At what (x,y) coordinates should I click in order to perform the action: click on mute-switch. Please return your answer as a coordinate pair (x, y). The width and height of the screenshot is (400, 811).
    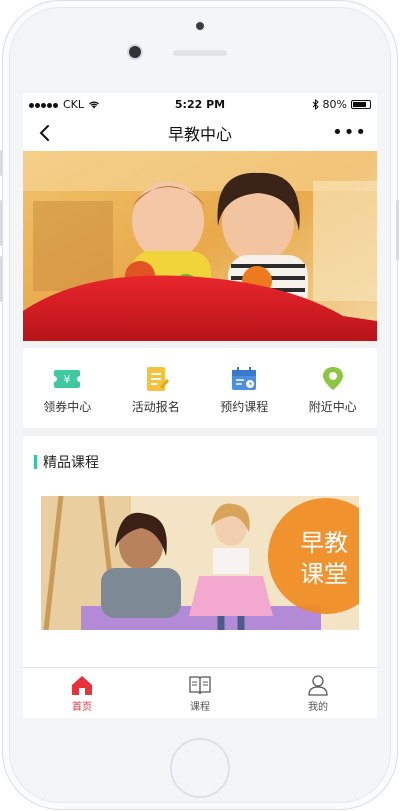
    Looking at the image, I should click on (1, 163).